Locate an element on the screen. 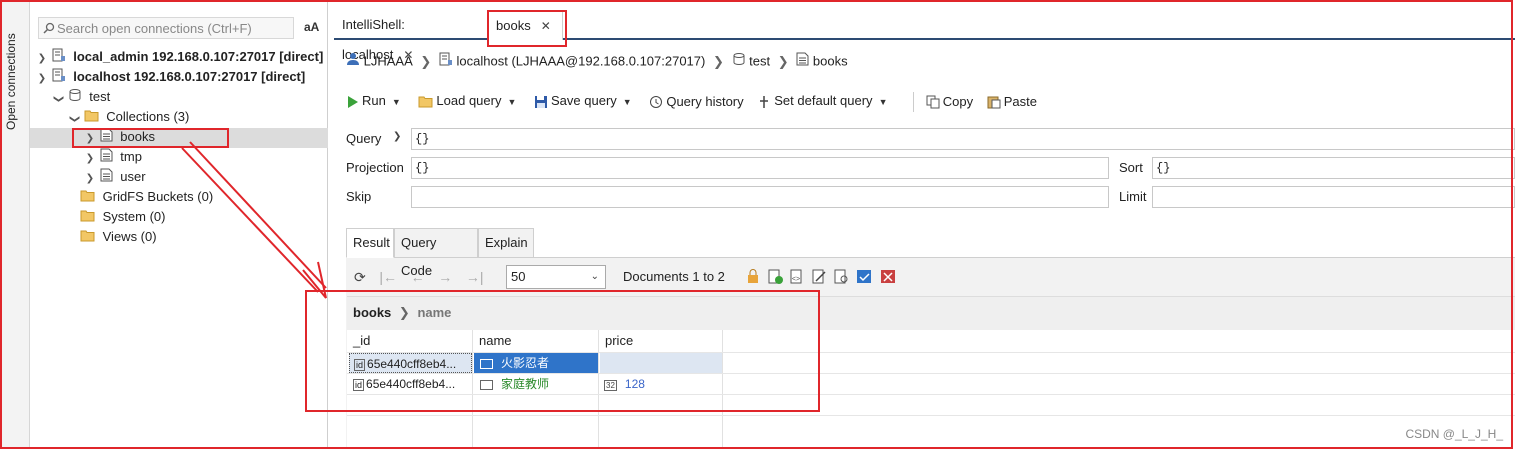  watermark: CSDN @_L_J_H_ is located at coordinates (1454, 434).